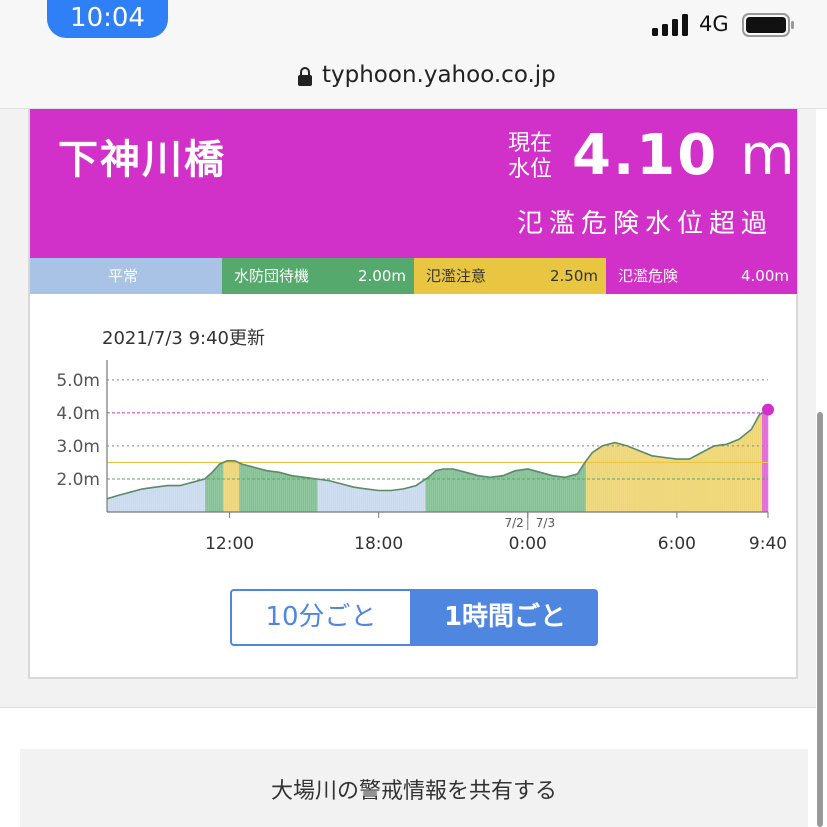  What do you see at coordinates (529, 521) in the screenshot?
I see `date-labels: 7/2 7/3` at bounding box center [529, 521].